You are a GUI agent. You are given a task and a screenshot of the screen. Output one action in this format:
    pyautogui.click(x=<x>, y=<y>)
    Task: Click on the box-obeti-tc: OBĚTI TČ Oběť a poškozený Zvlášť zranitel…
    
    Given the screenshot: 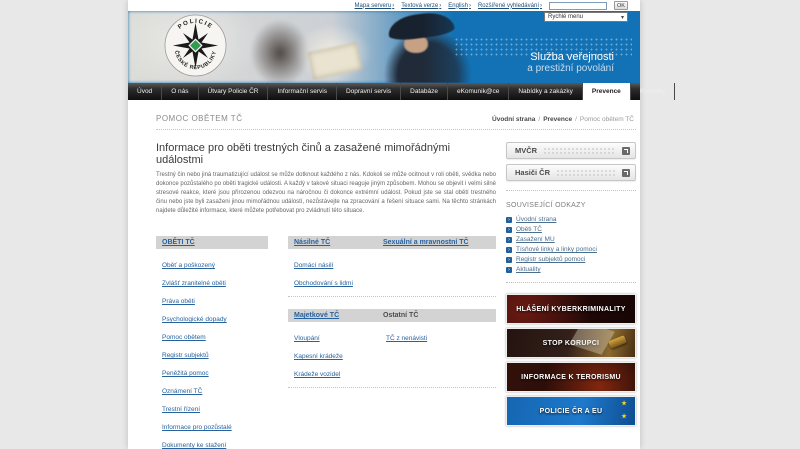 What is the action you would take?
    pyautogui.click(x=212, y=342)
    